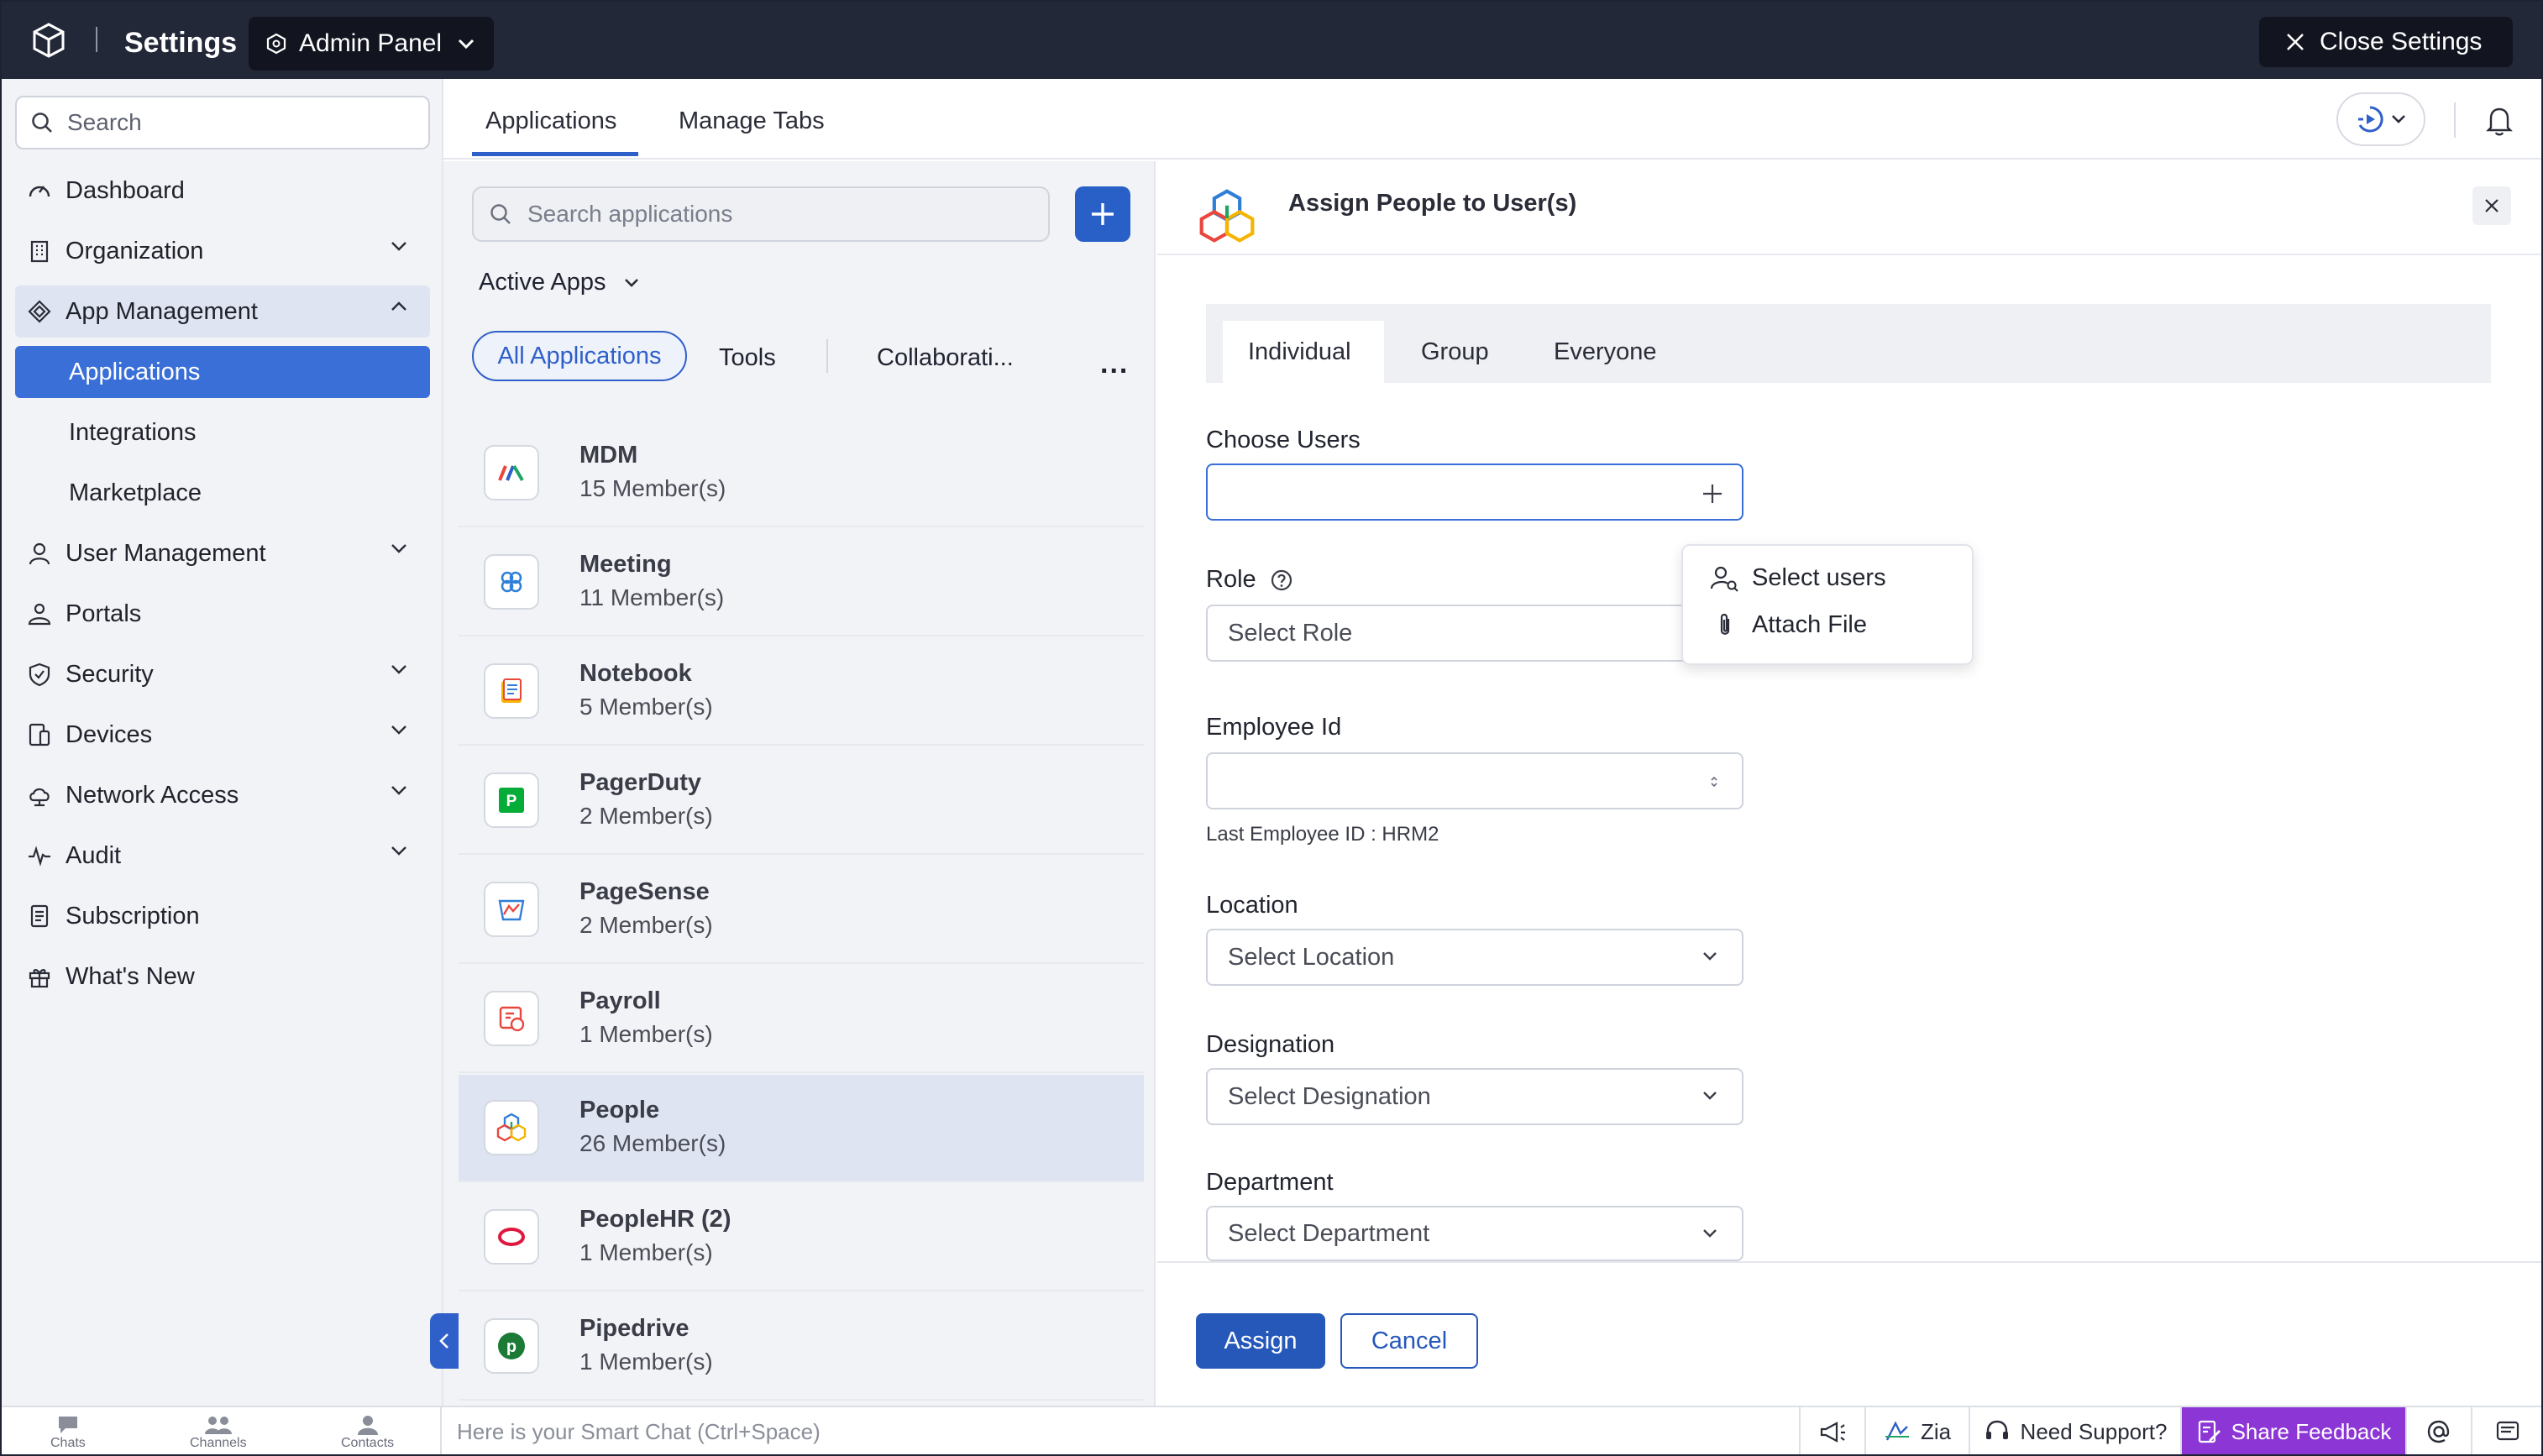 This screenshot has width=2543, height=1456. Describe the element at coordinates (40, 976) in the screenshot. I see `gift-icon` at that location.